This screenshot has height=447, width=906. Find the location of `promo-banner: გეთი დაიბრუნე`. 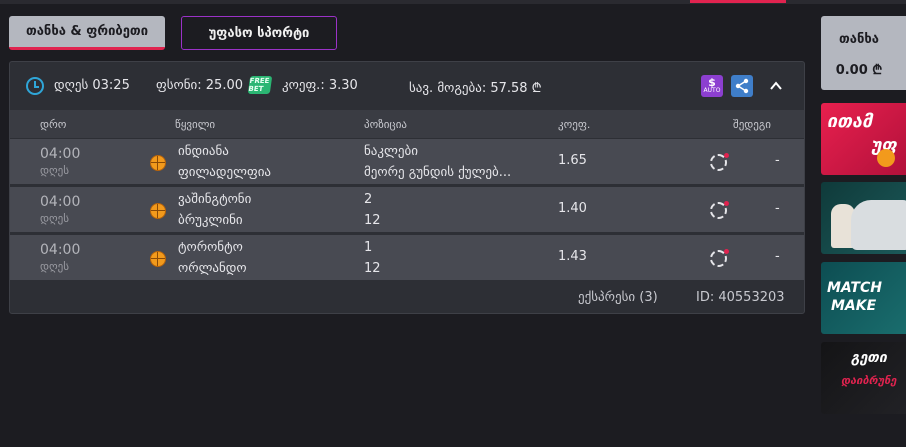

promo-banner: გეთი დაიბრუნე is located at coordinates (863, 378).